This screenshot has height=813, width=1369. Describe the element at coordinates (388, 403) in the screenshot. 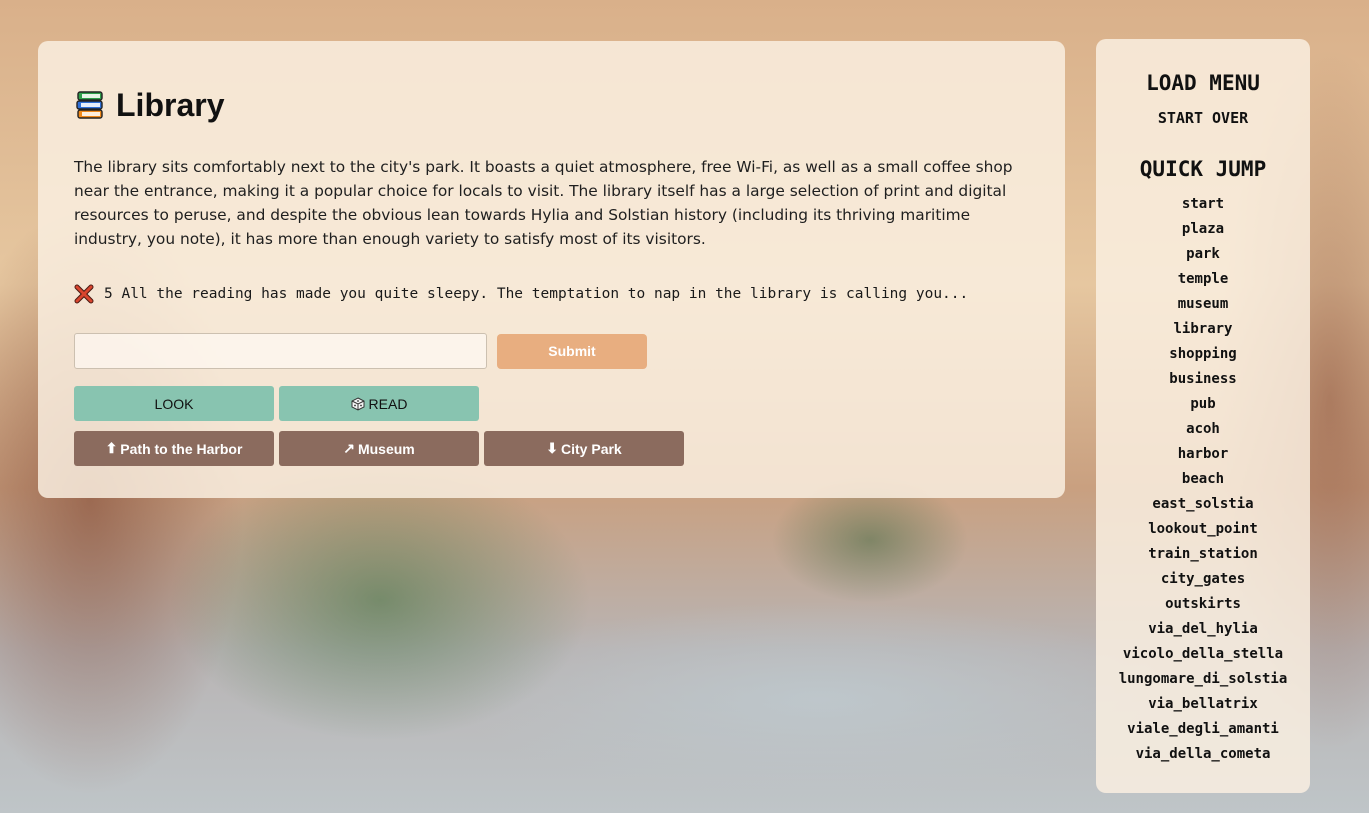

I see `read-label: READ` at that location.